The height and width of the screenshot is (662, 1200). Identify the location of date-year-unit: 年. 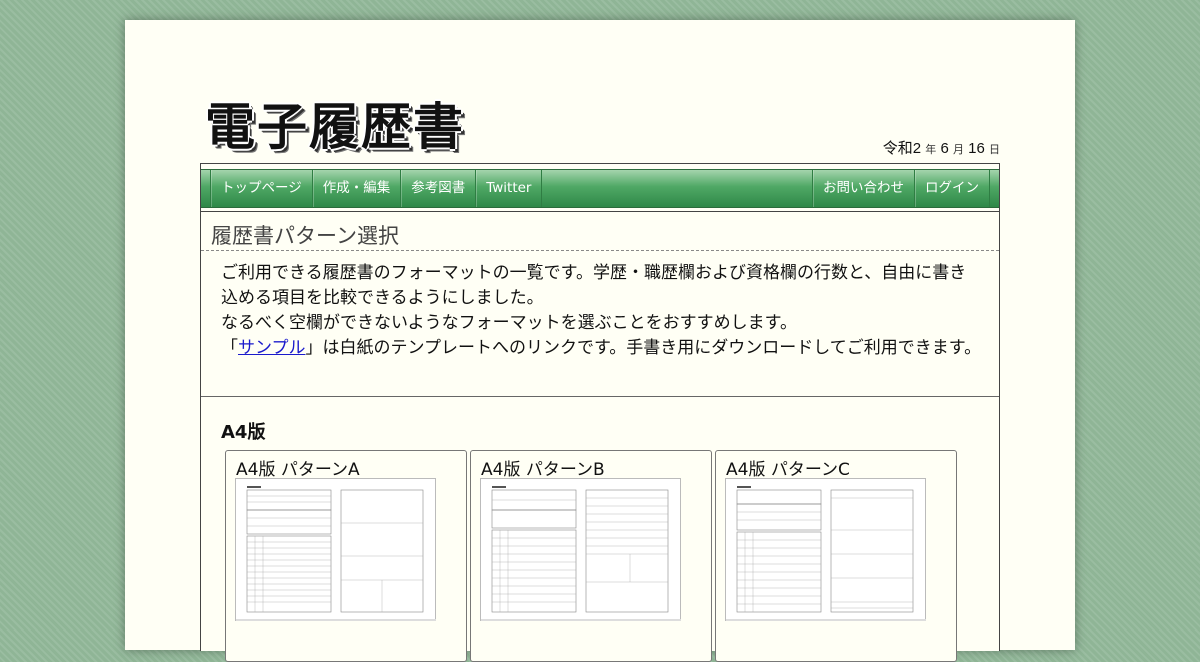
(931, 150).